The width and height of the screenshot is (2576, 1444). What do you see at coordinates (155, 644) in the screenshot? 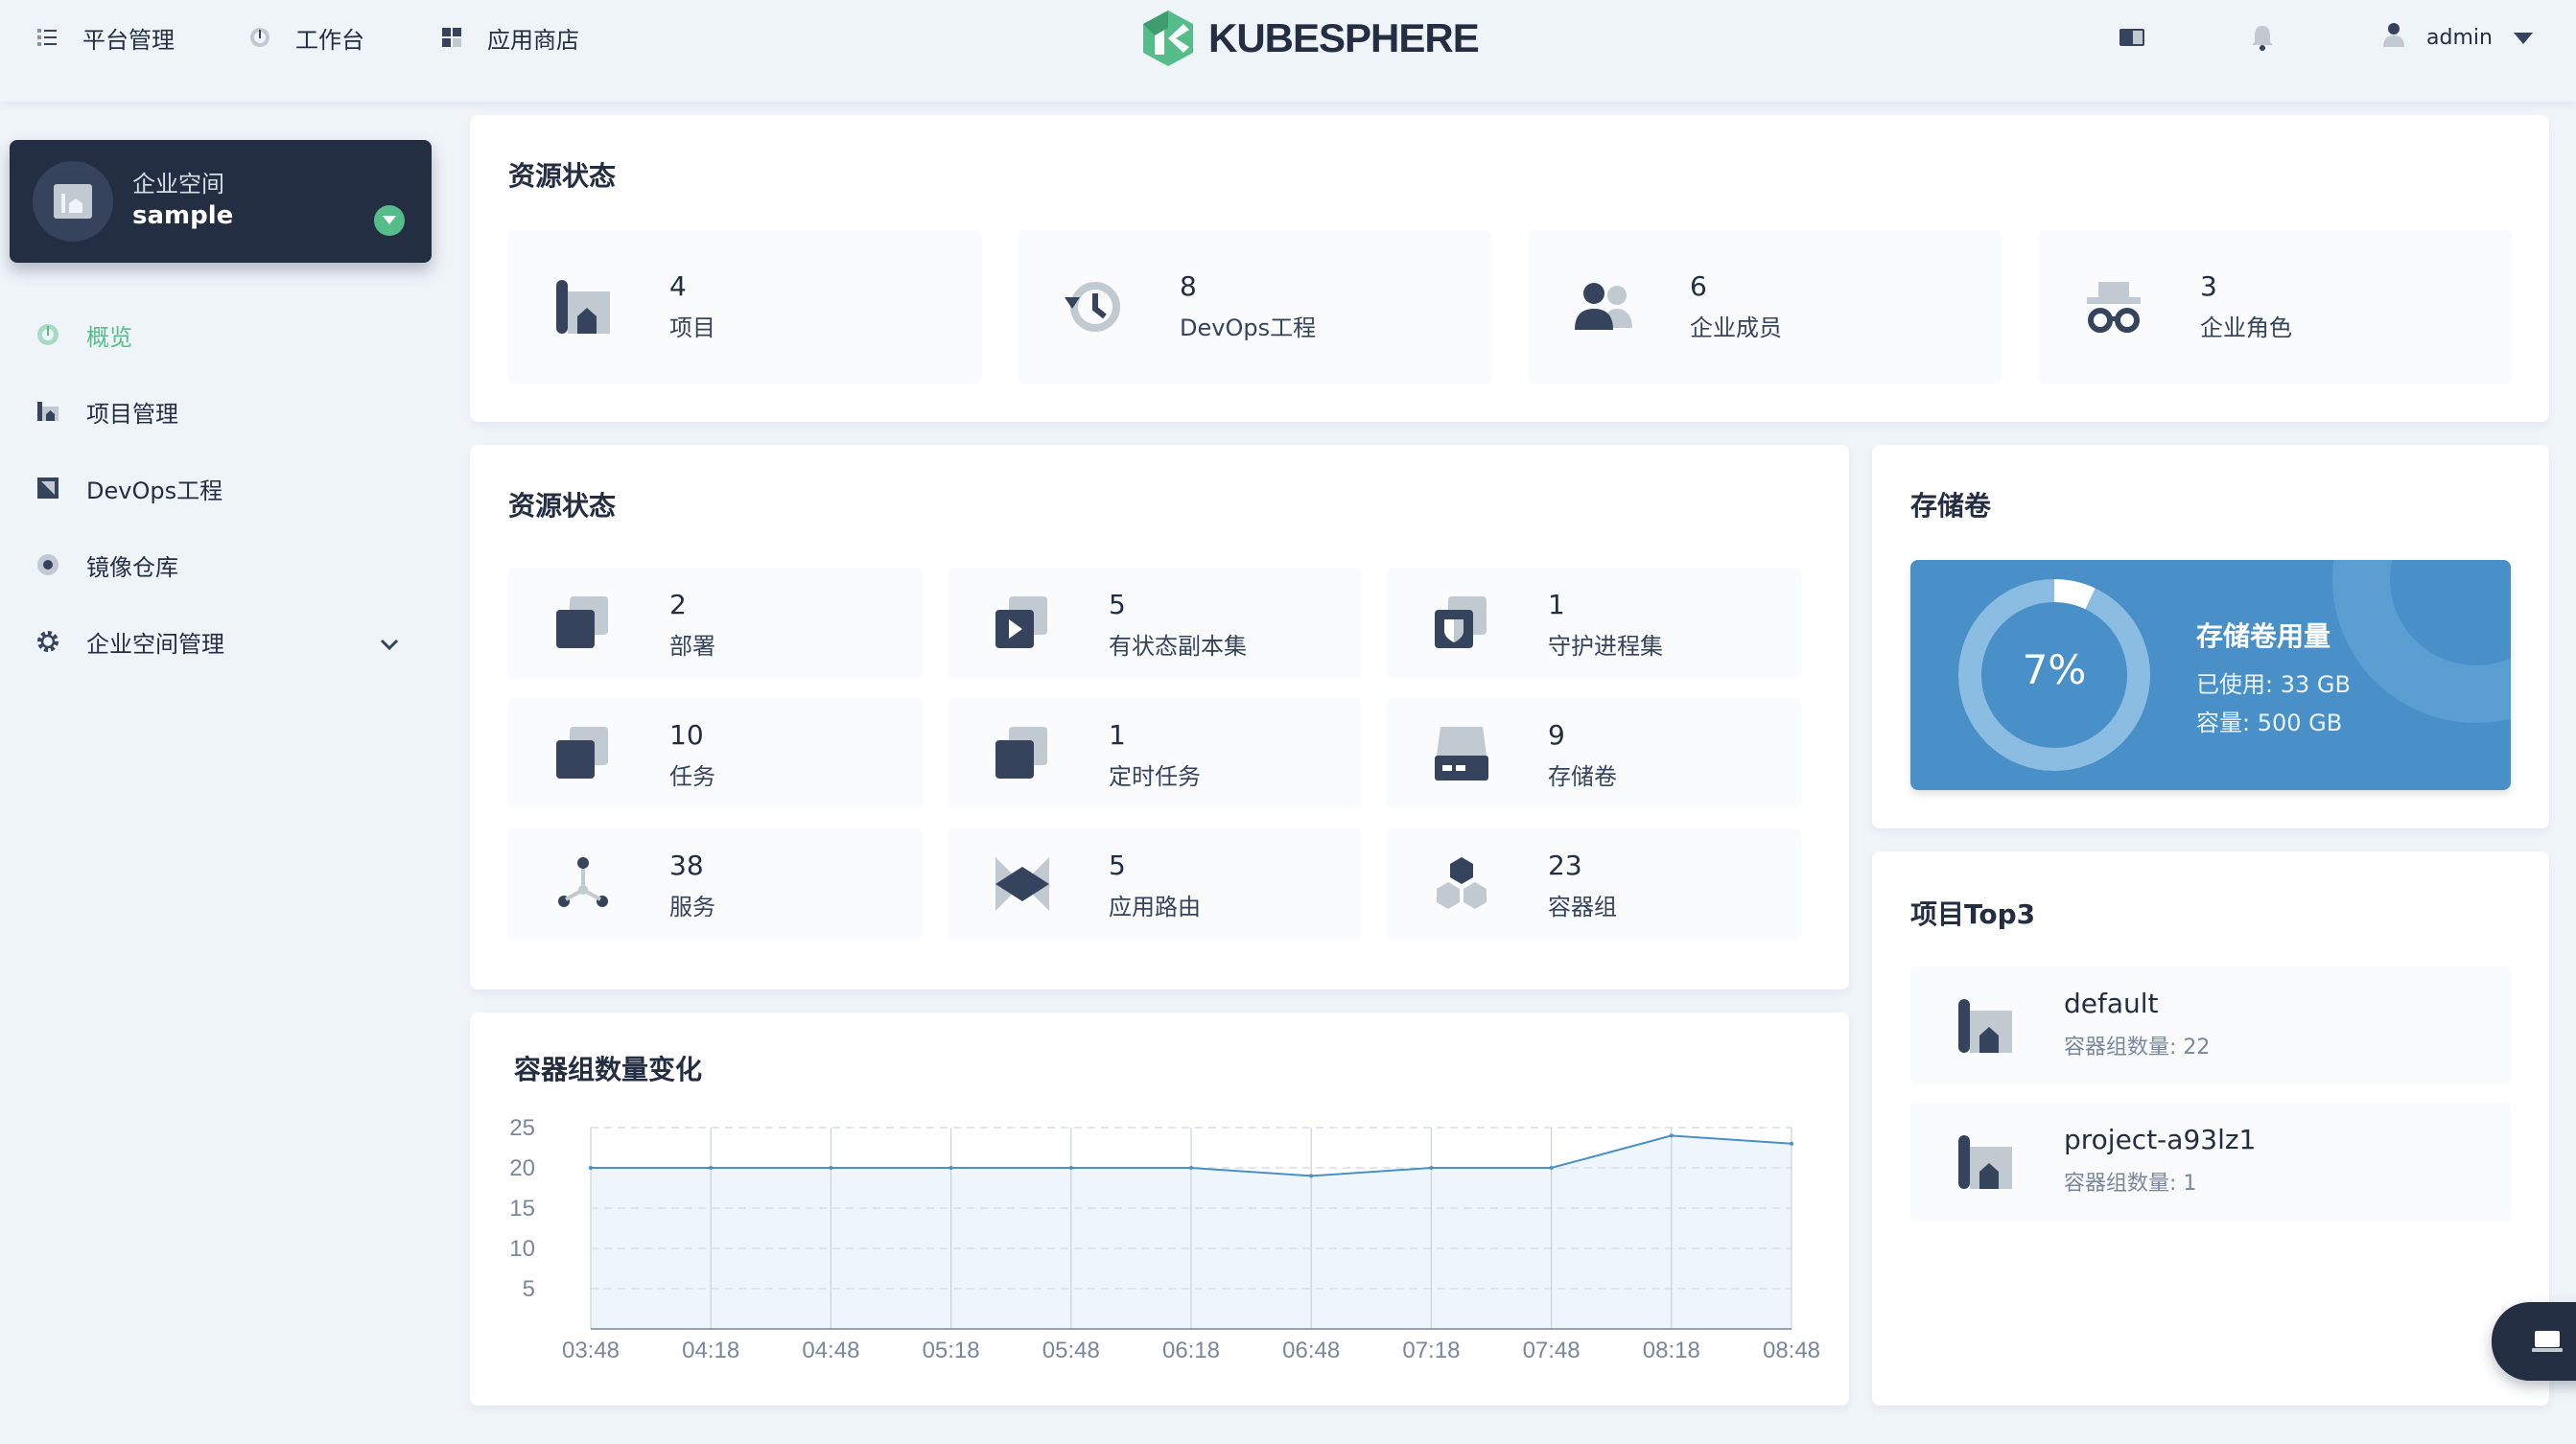
I see `sidebar-item-label: 企业空间管理` at bounding box center [155, 644].